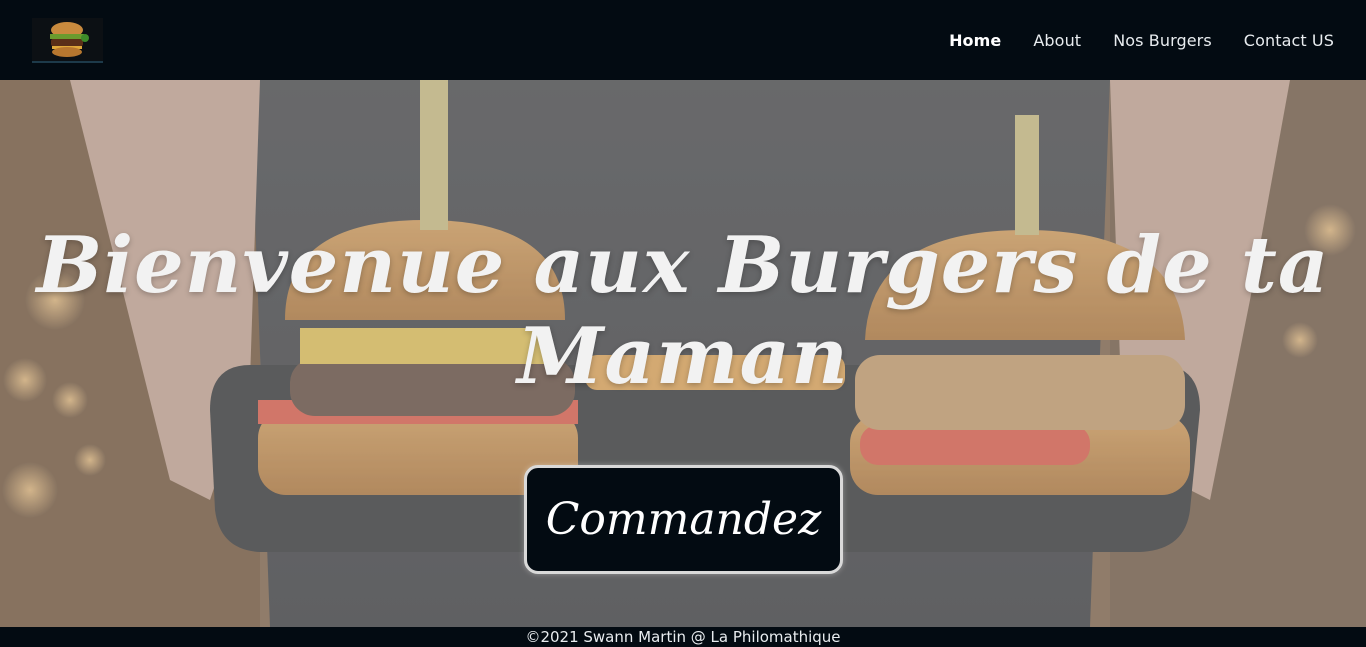  What do you see at coordinates (1289, 40) in the screenshot?
I see `nav-contact-link: Contact US` at bounding box center [1289, 40].